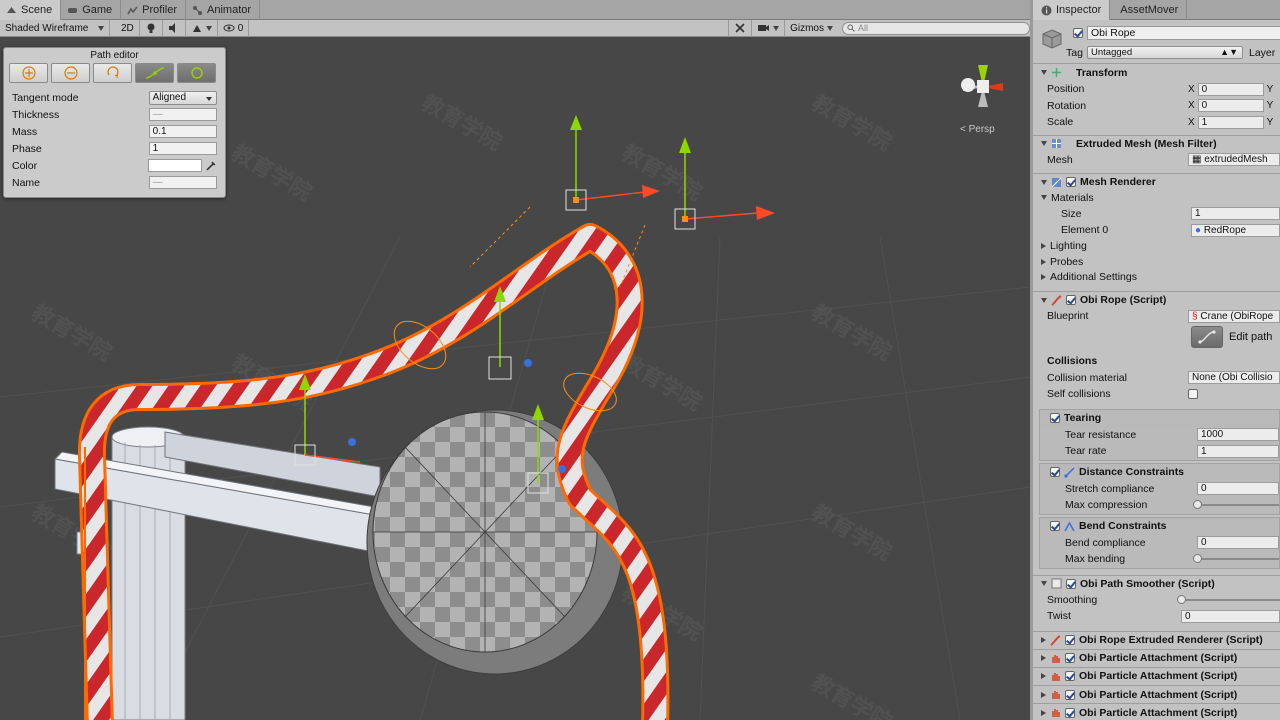 The height and width of the screenshot is (720, 1280). I want to click on twist-field: 0, so click(1230, 616).